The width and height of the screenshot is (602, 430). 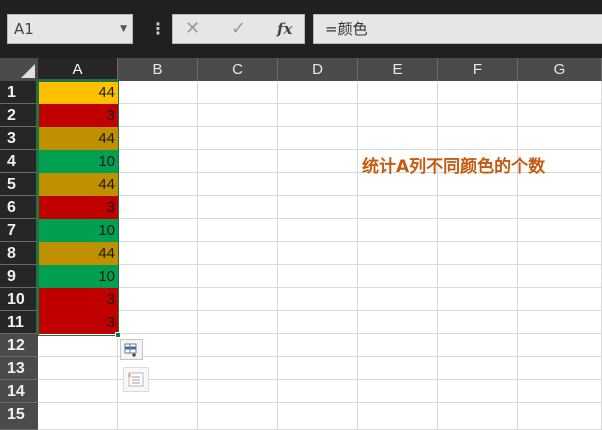 I want to click on chevron-down-icon: ▼, so click(x=123, y=29).